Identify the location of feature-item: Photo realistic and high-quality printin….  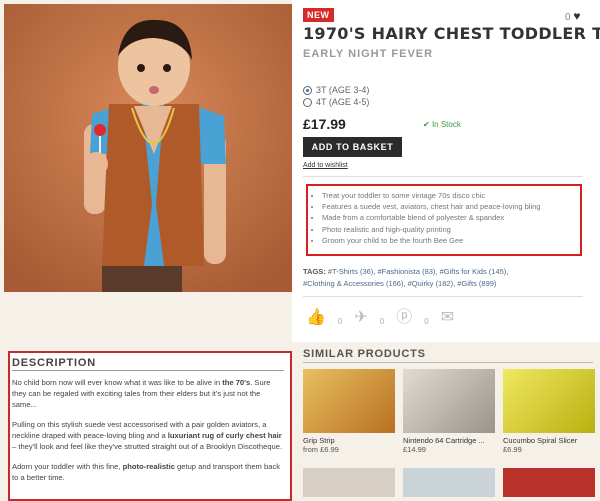
(451, 229).